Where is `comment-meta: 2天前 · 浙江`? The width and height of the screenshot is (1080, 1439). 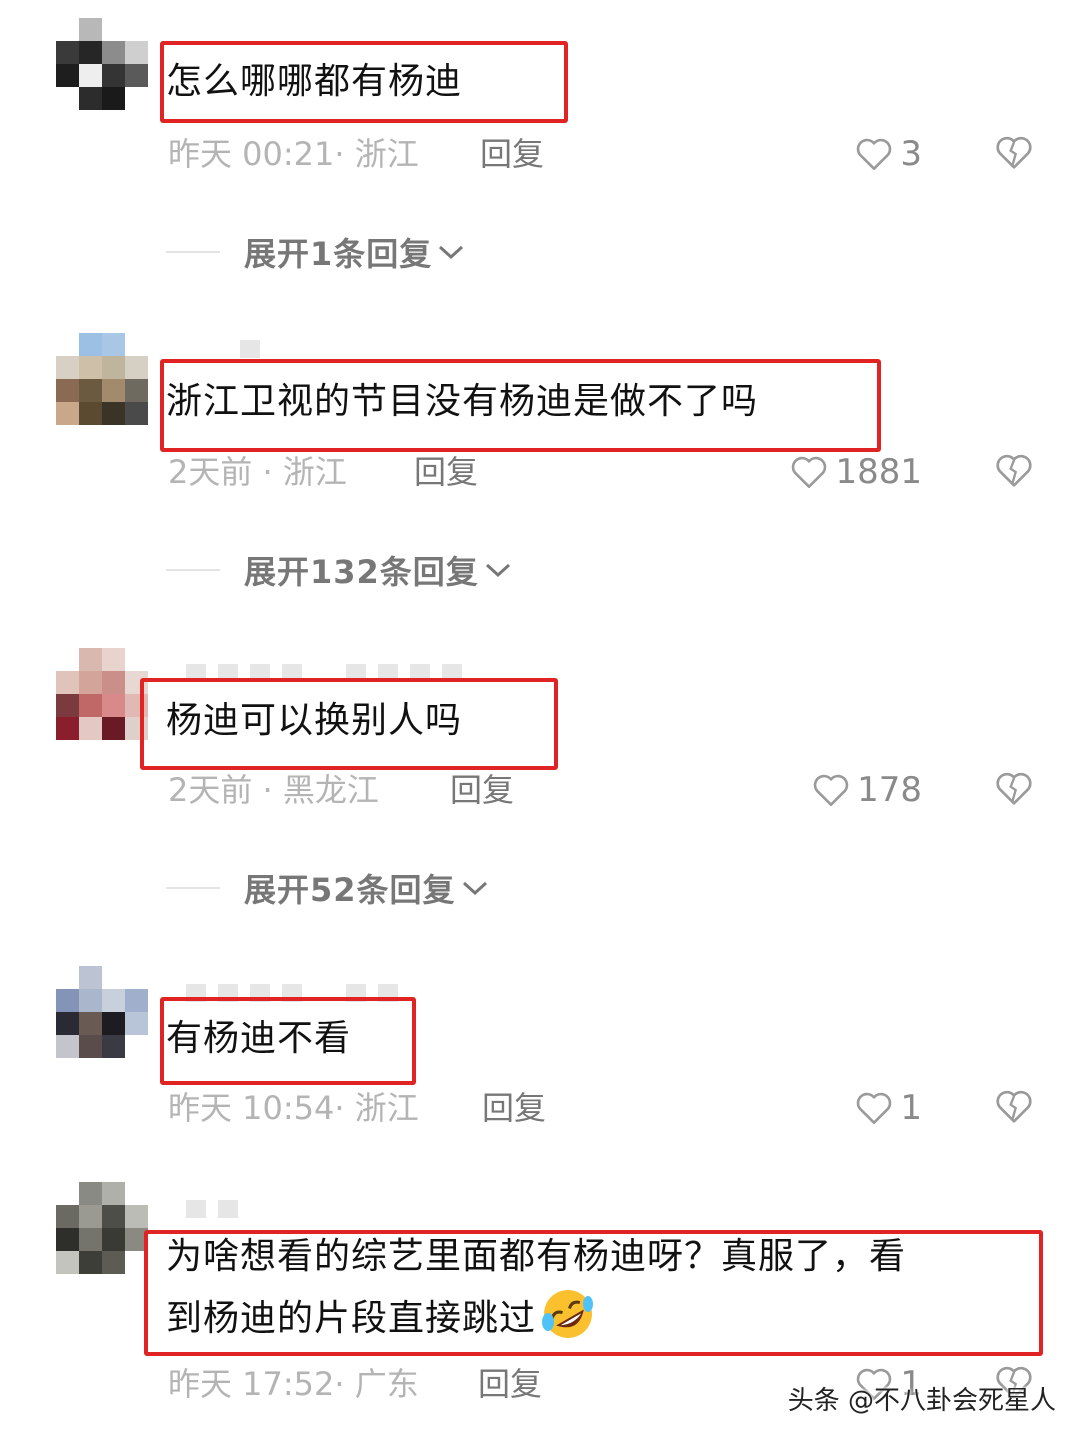
comment-meta: 2天前 · 浙江 is located at coordinates (257, 472).